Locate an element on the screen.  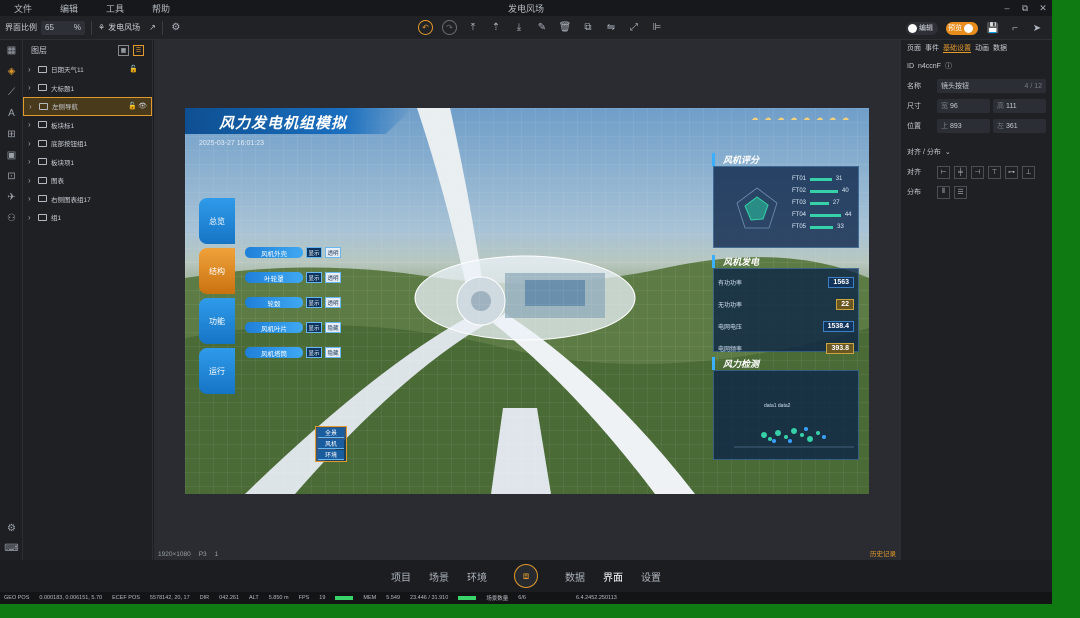
home-cube-icon: ⧈ is located at coordinates (526, 576).